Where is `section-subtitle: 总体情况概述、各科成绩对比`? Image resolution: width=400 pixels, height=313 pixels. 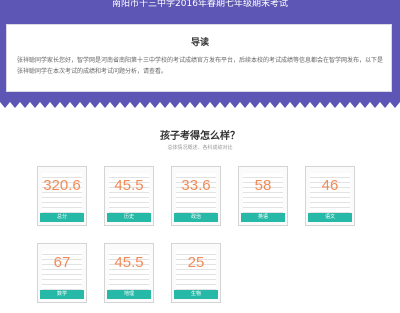
section-subtitle: 总体情况概述、各科成绩对比 is located at coordinates (200, 148).